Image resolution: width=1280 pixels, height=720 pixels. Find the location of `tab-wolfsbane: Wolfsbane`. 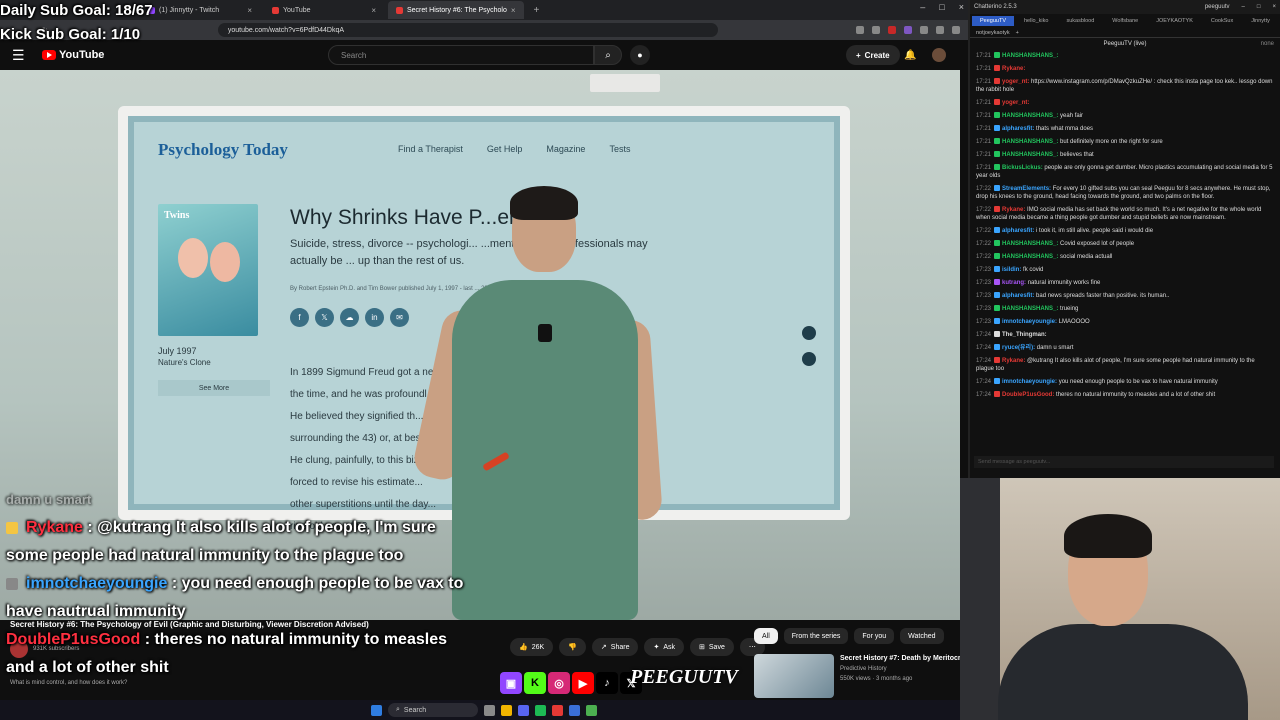

tab-wolfsbane: Wolfsbane is located at coordinates (1125, 21).